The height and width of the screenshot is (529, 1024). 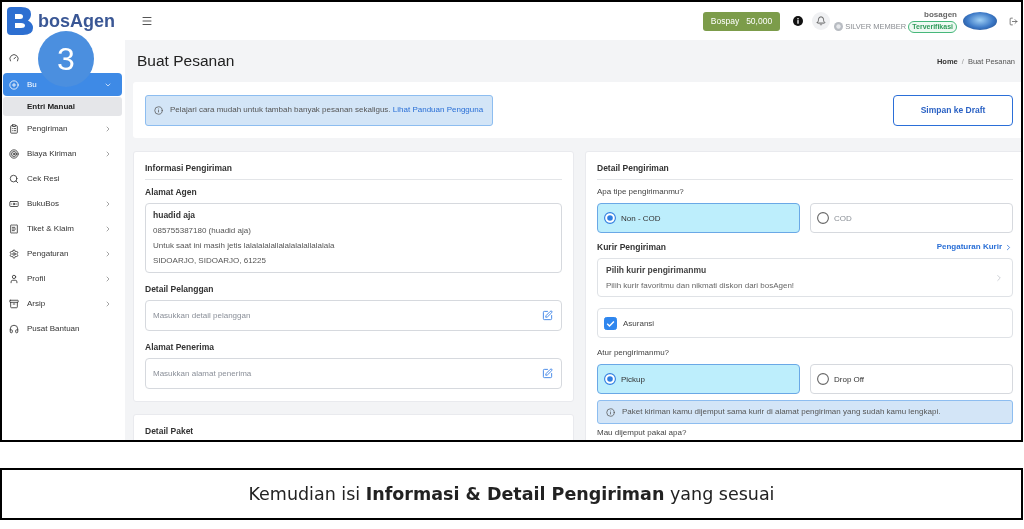 What do you see at coordinates (244, 246) in the screenshot?
I see `address-line: Untuk saat ini masih jetis lalalalalallalalalalallalalala` at bounding box center [244, 246].